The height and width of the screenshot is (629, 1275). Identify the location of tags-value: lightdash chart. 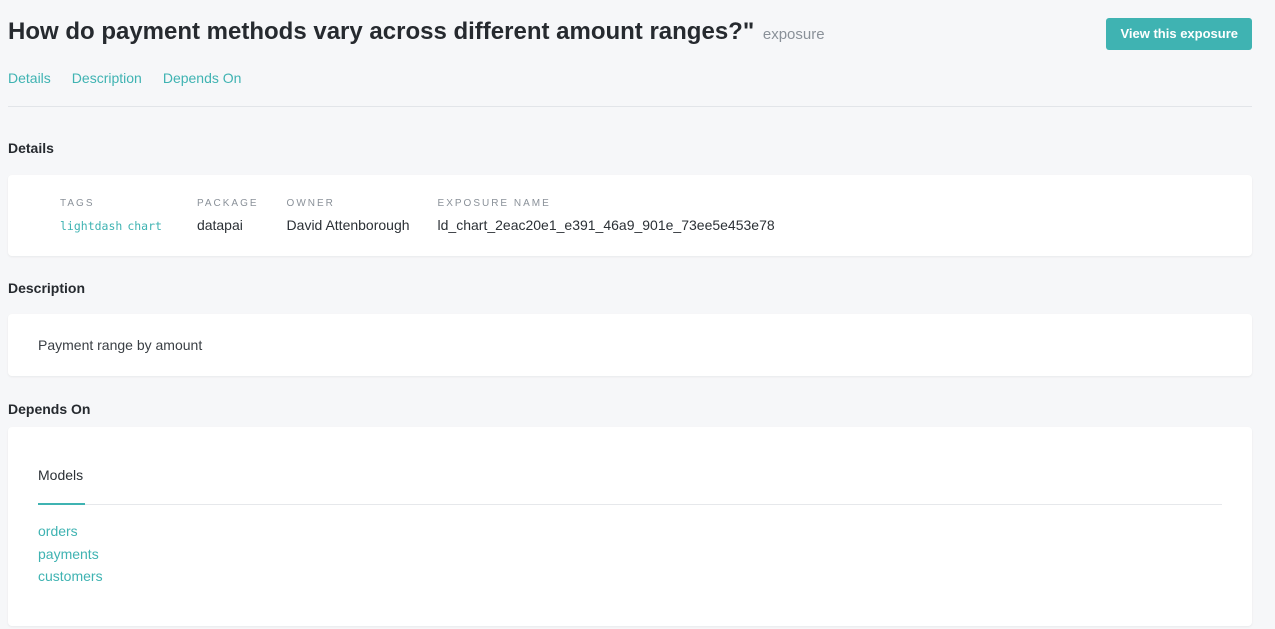
(113, 225).